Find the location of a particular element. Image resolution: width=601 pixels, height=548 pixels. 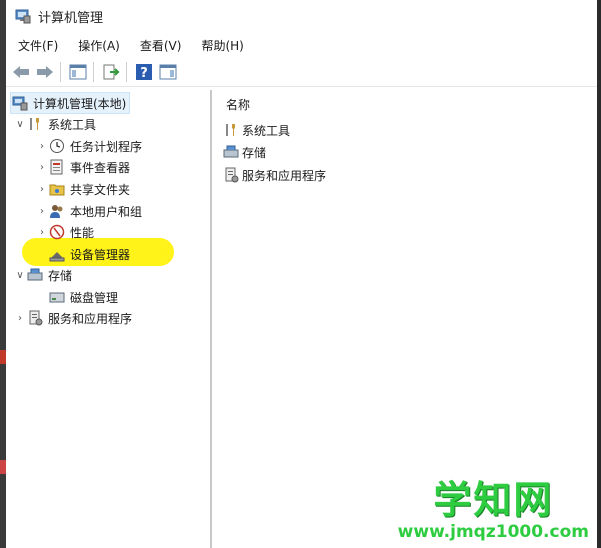

help-icon: ? is located at coordinates (144, 72).